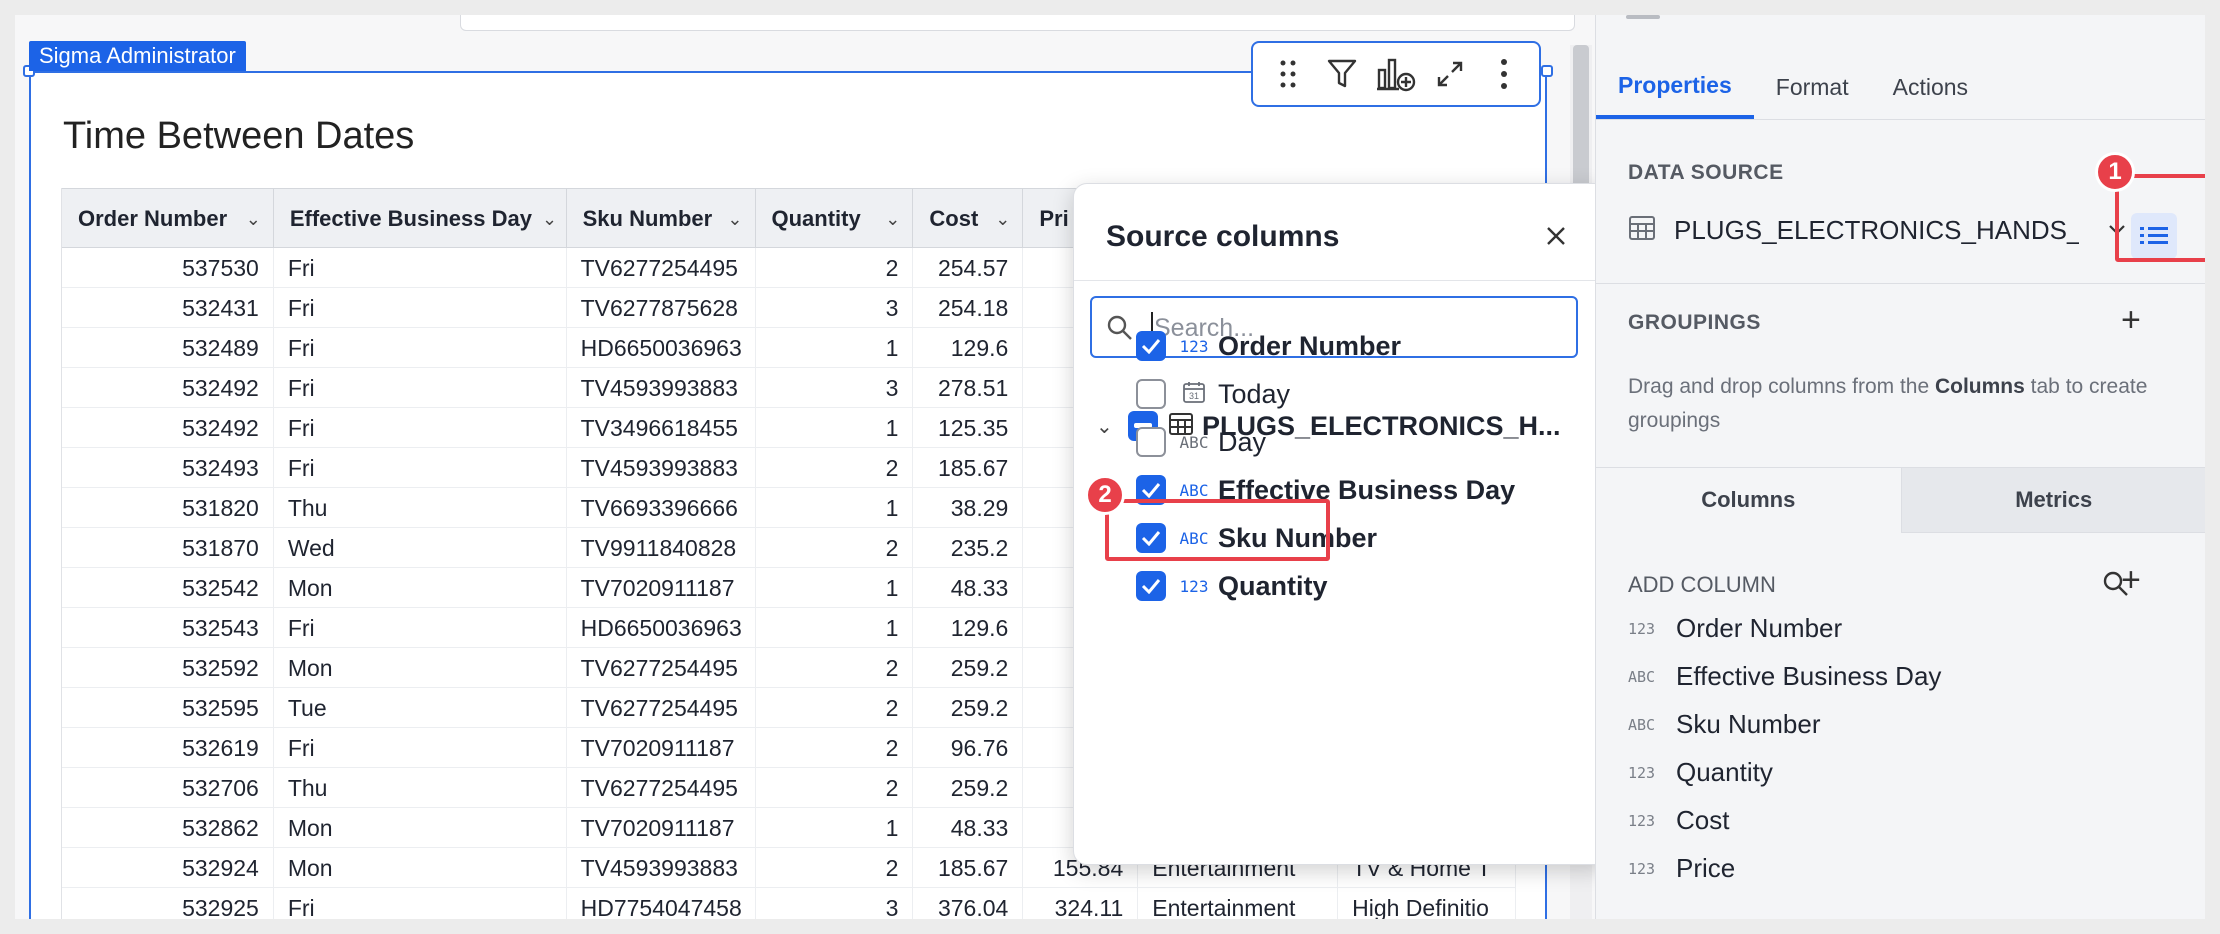 This screenshot has width=2220, height=934. Describe the element at coordinates (1700, 772) in the screenshot. I see `panel-column-item: 123 Quantity` at that location.